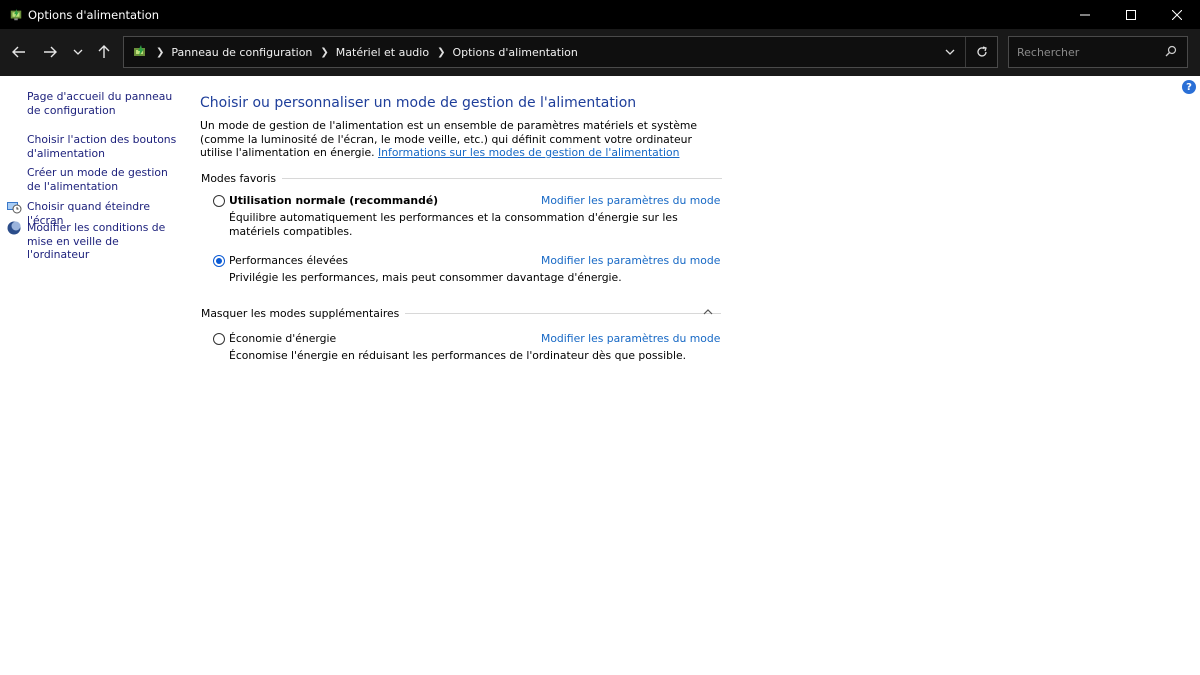 Image resolution: width=1200 pixels, height=675 pixels. I want to click on close-button, so click(1177, 14).